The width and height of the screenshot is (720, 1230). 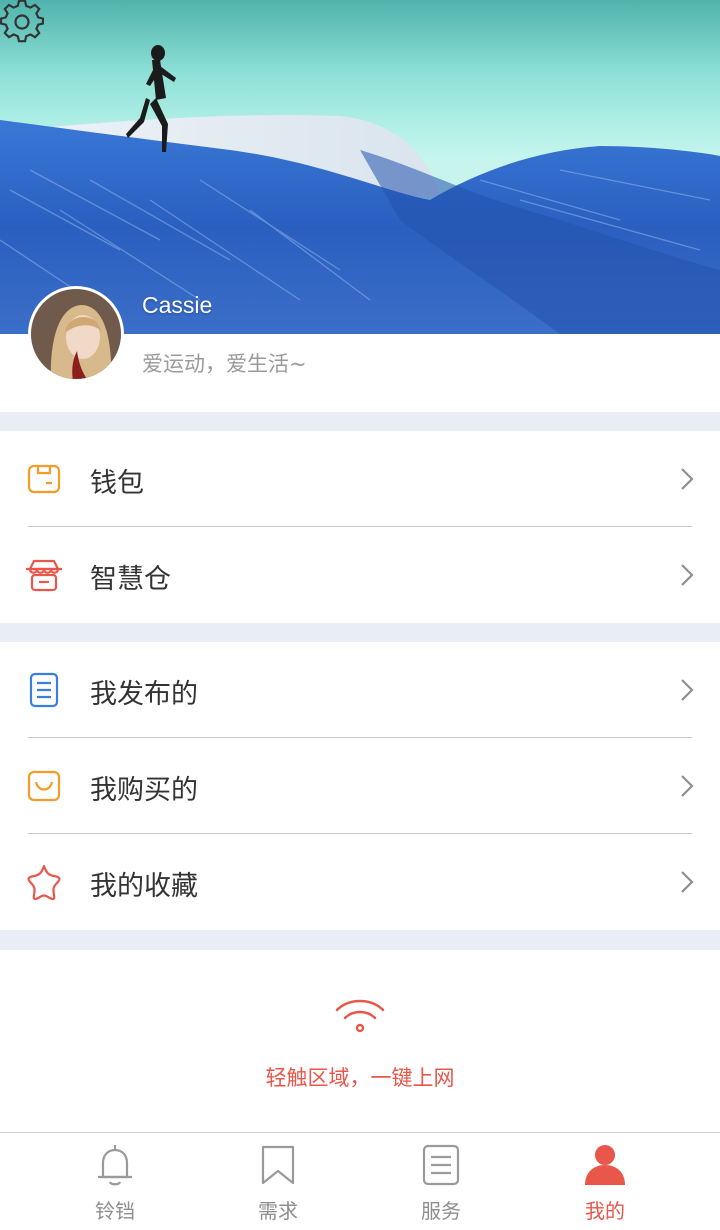 What do you see at coordinates (360, 690) in the screenshot?
I see `menu-item-my-posts: 我发布的` at bounding box center [360, 690].